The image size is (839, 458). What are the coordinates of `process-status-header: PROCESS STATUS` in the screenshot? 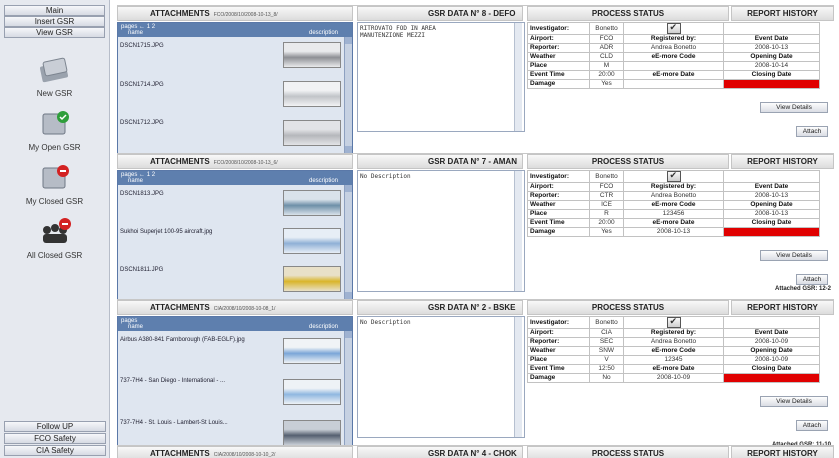 It's located at (628, 307).